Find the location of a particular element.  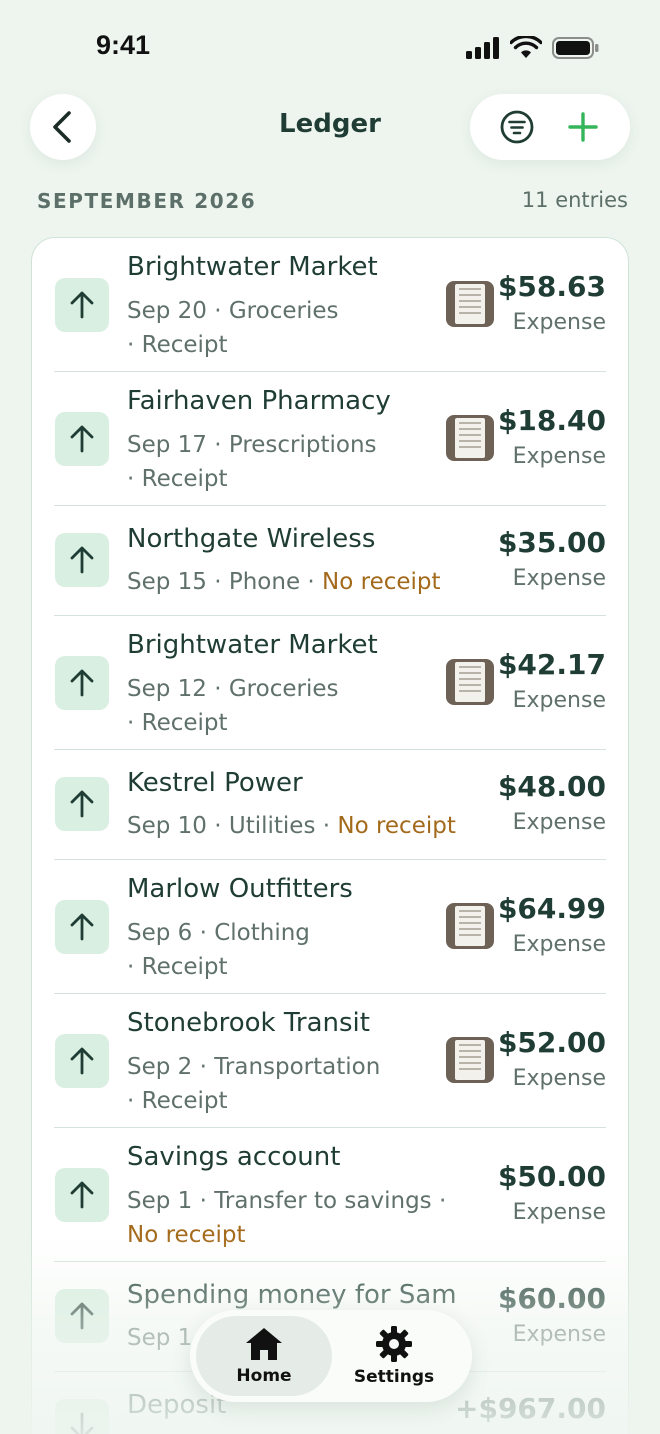

merchant-name: Northgate Wireless is located at coordinates (251, 539).